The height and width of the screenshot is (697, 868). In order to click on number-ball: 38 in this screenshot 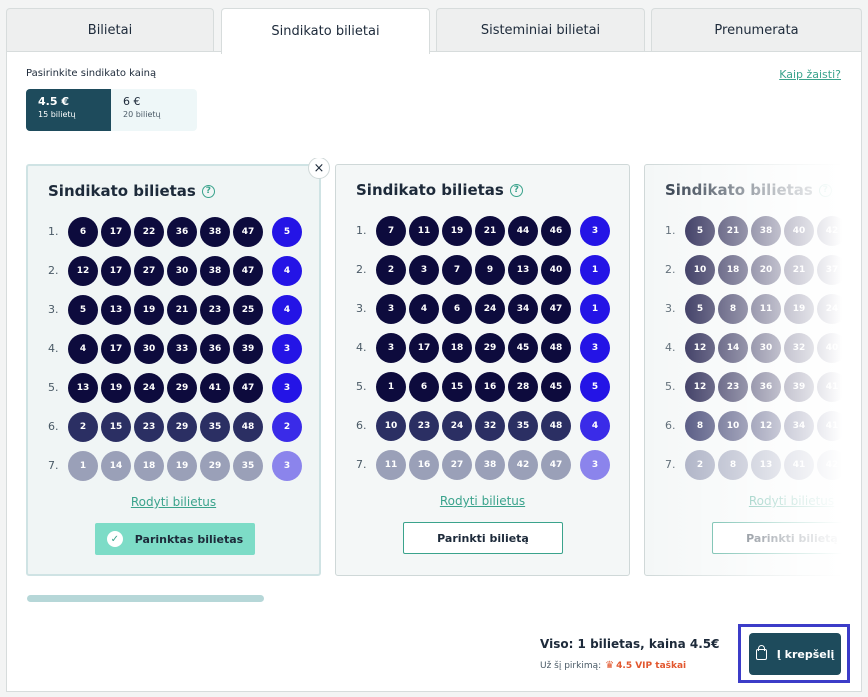, I will do `click(490, 464)`.